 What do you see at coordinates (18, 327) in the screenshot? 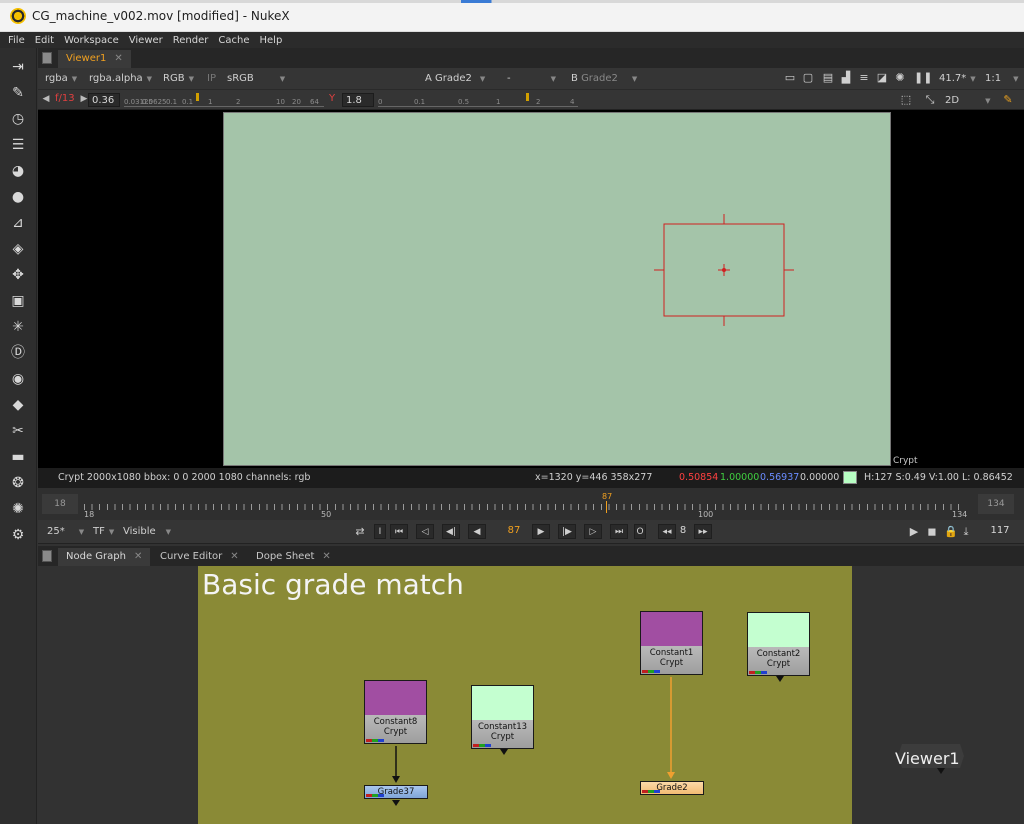
I see `particles-icon: ✳` at bounding box center [18, 327].